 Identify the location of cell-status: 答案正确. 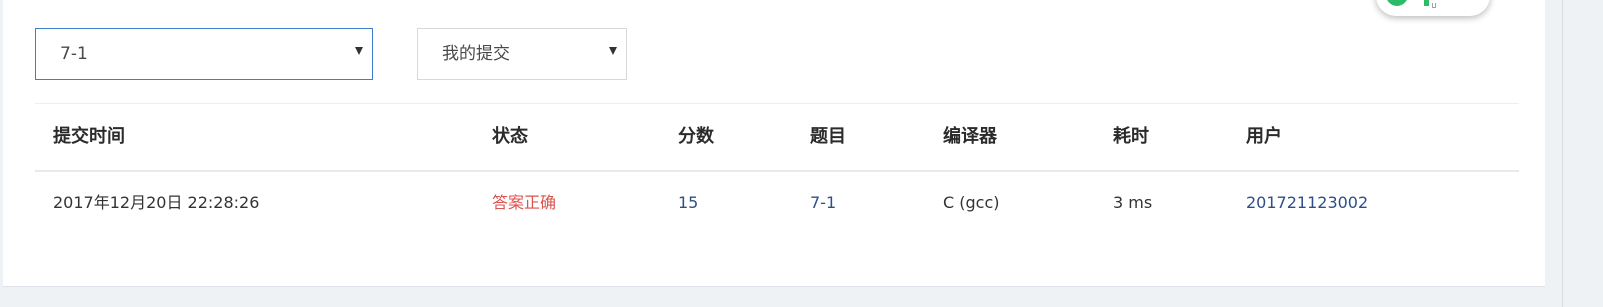
(524, 202).